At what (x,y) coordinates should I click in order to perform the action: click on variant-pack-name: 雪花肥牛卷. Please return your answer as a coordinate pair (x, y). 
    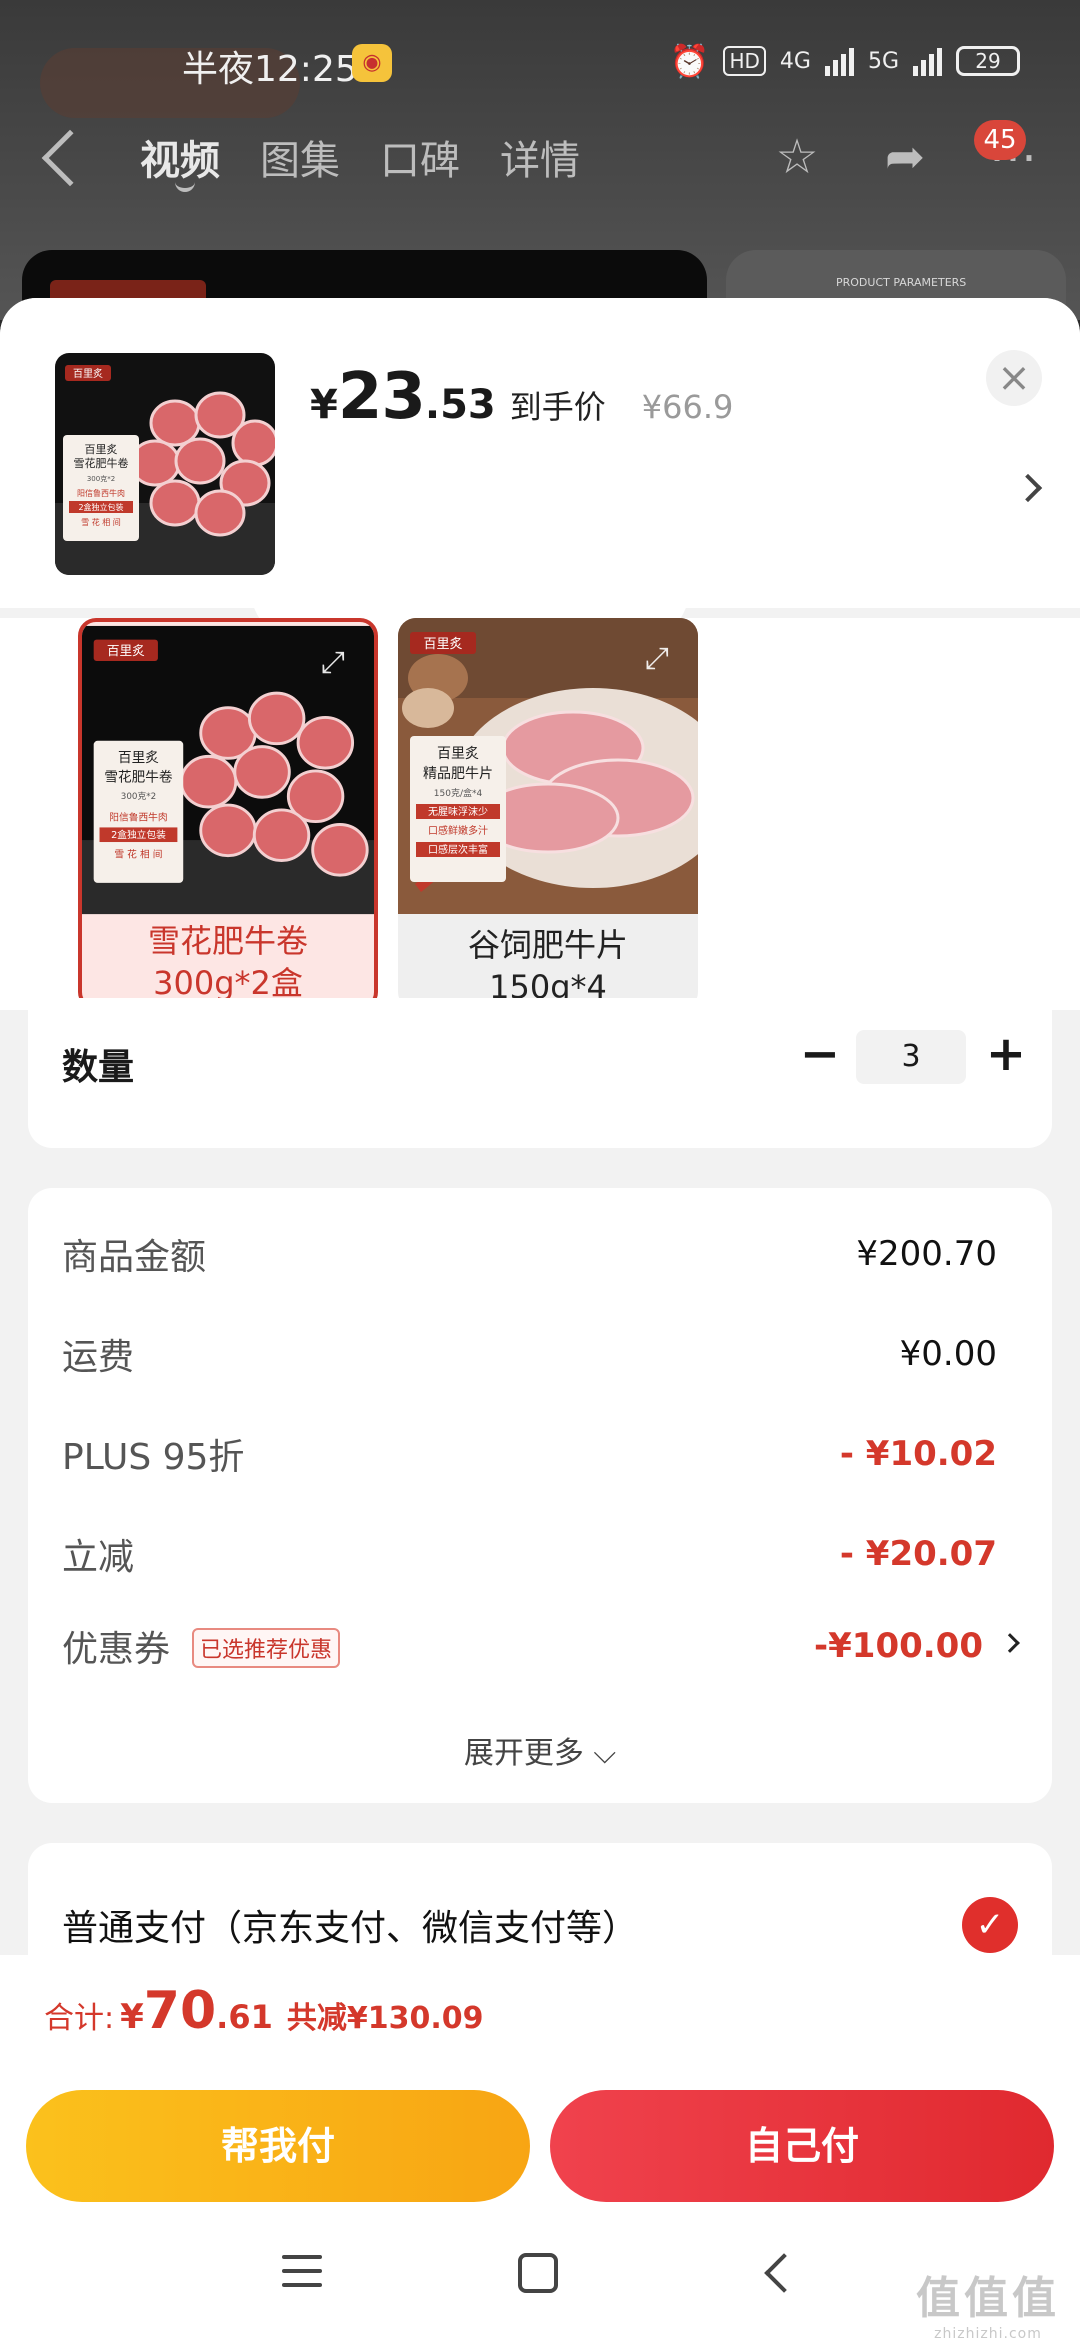
    Looking at the image, I should click on (138, 778).